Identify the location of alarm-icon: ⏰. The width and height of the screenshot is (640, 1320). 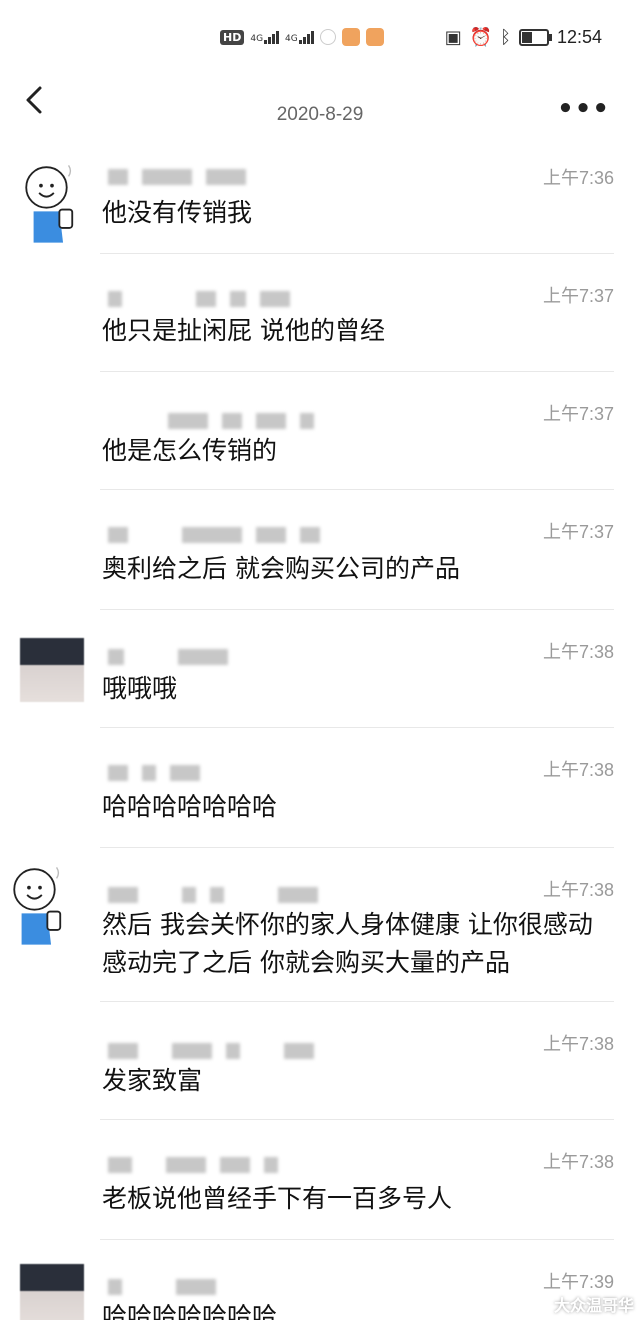
(481, 37).